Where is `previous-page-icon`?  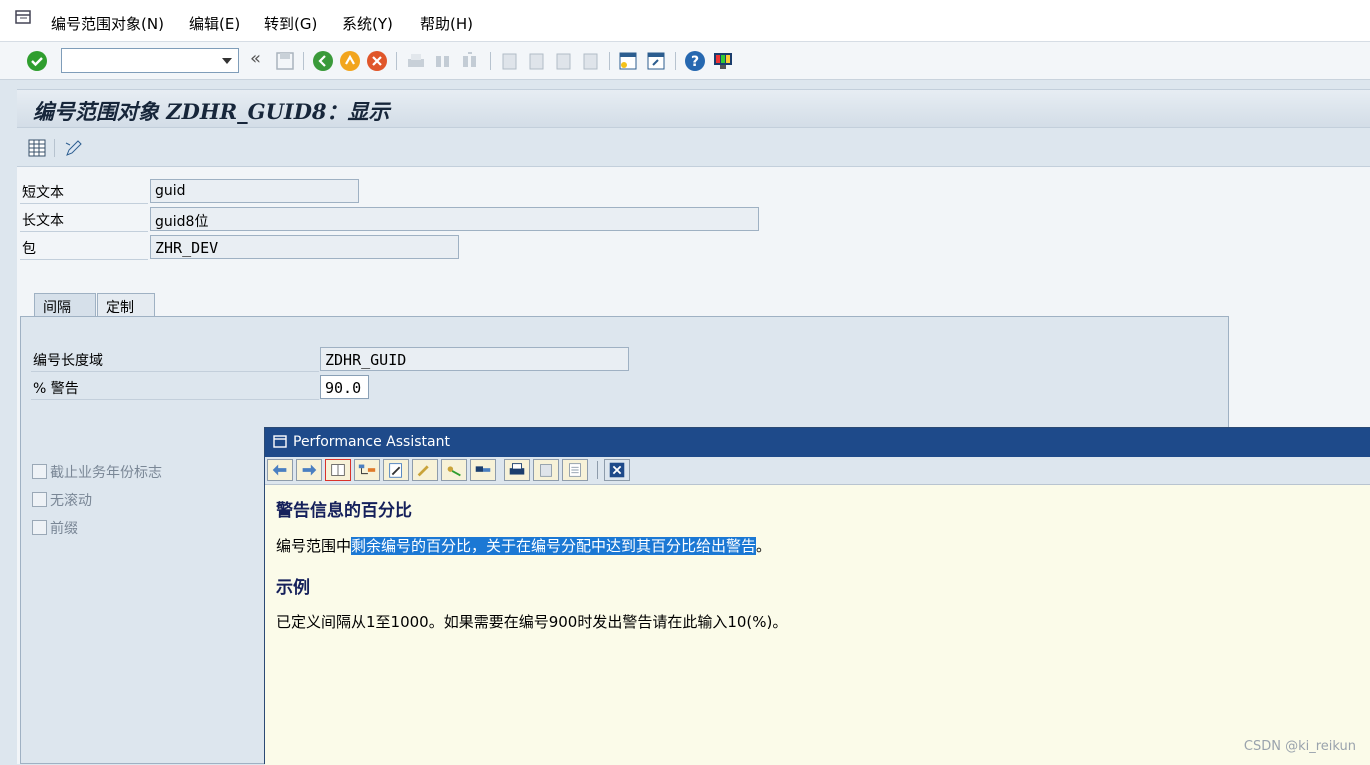 previous-page-icon is located at coordinates (536, 61).